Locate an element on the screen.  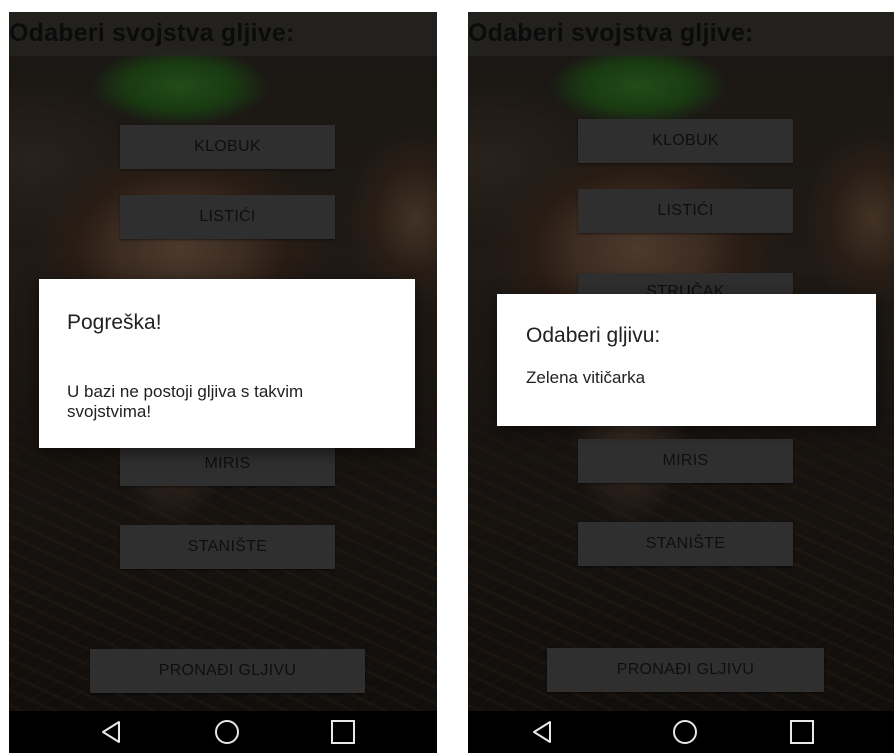
dialog-title: Odaberi gljivu: is located at coordinates (593, 335).